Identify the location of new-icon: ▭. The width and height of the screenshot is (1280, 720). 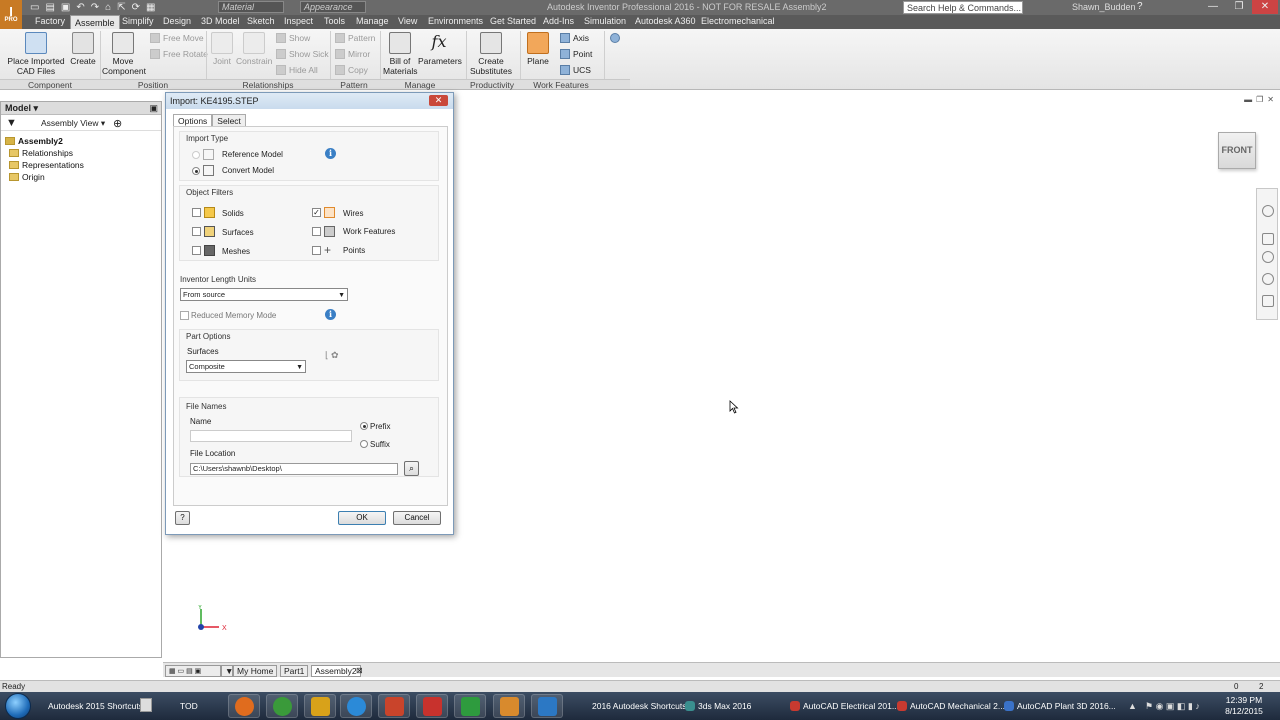
(34, 7).